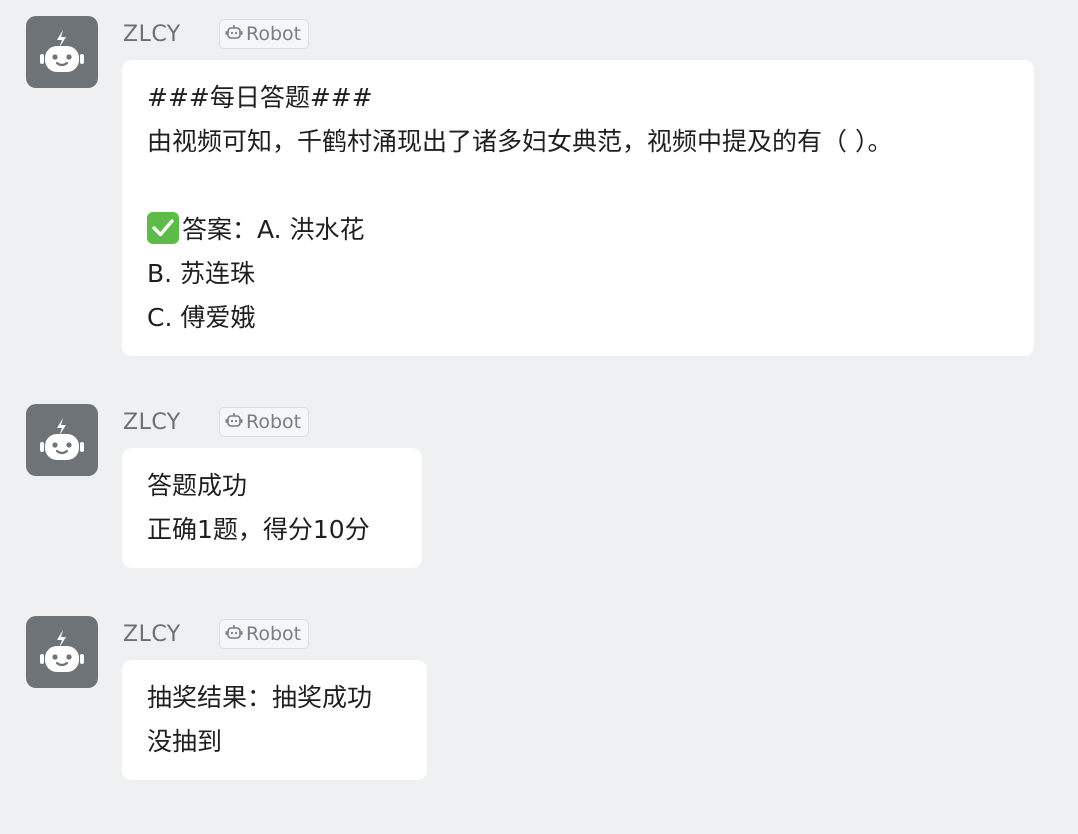 The height and width of the screenshot is (834, 1078). I want to click on message-line, so click(578, 186).